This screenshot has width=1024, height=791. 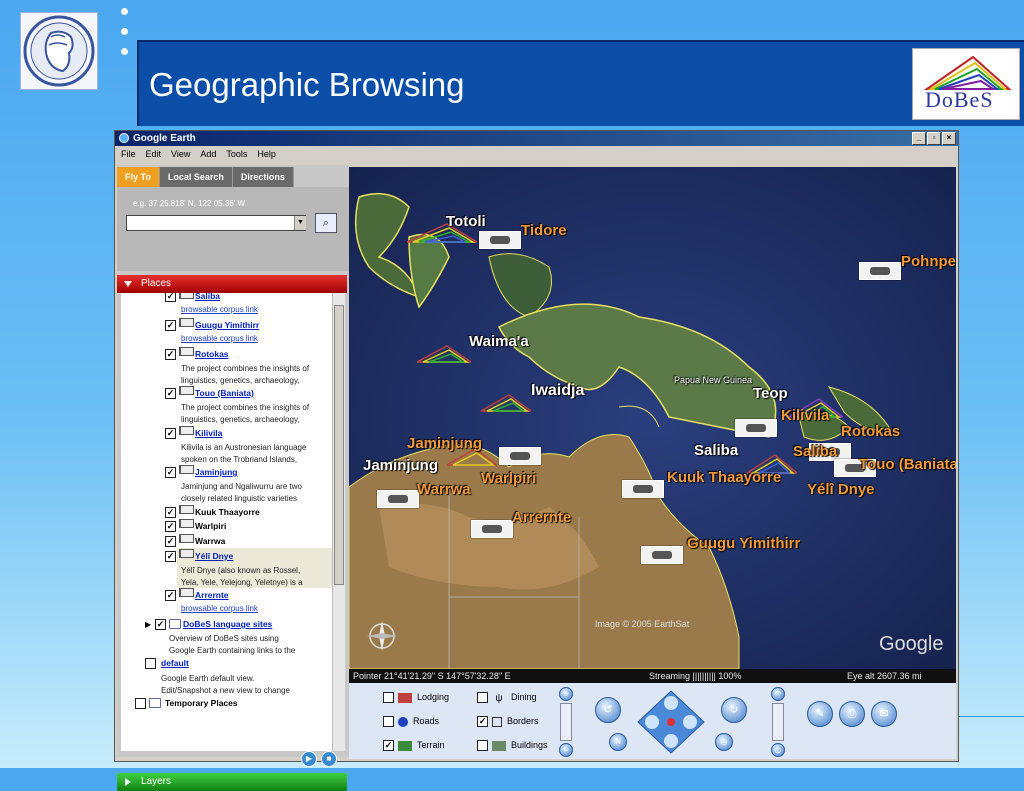 I want to click on tab-fly-to: Fly To, so click(x=138, y=177).